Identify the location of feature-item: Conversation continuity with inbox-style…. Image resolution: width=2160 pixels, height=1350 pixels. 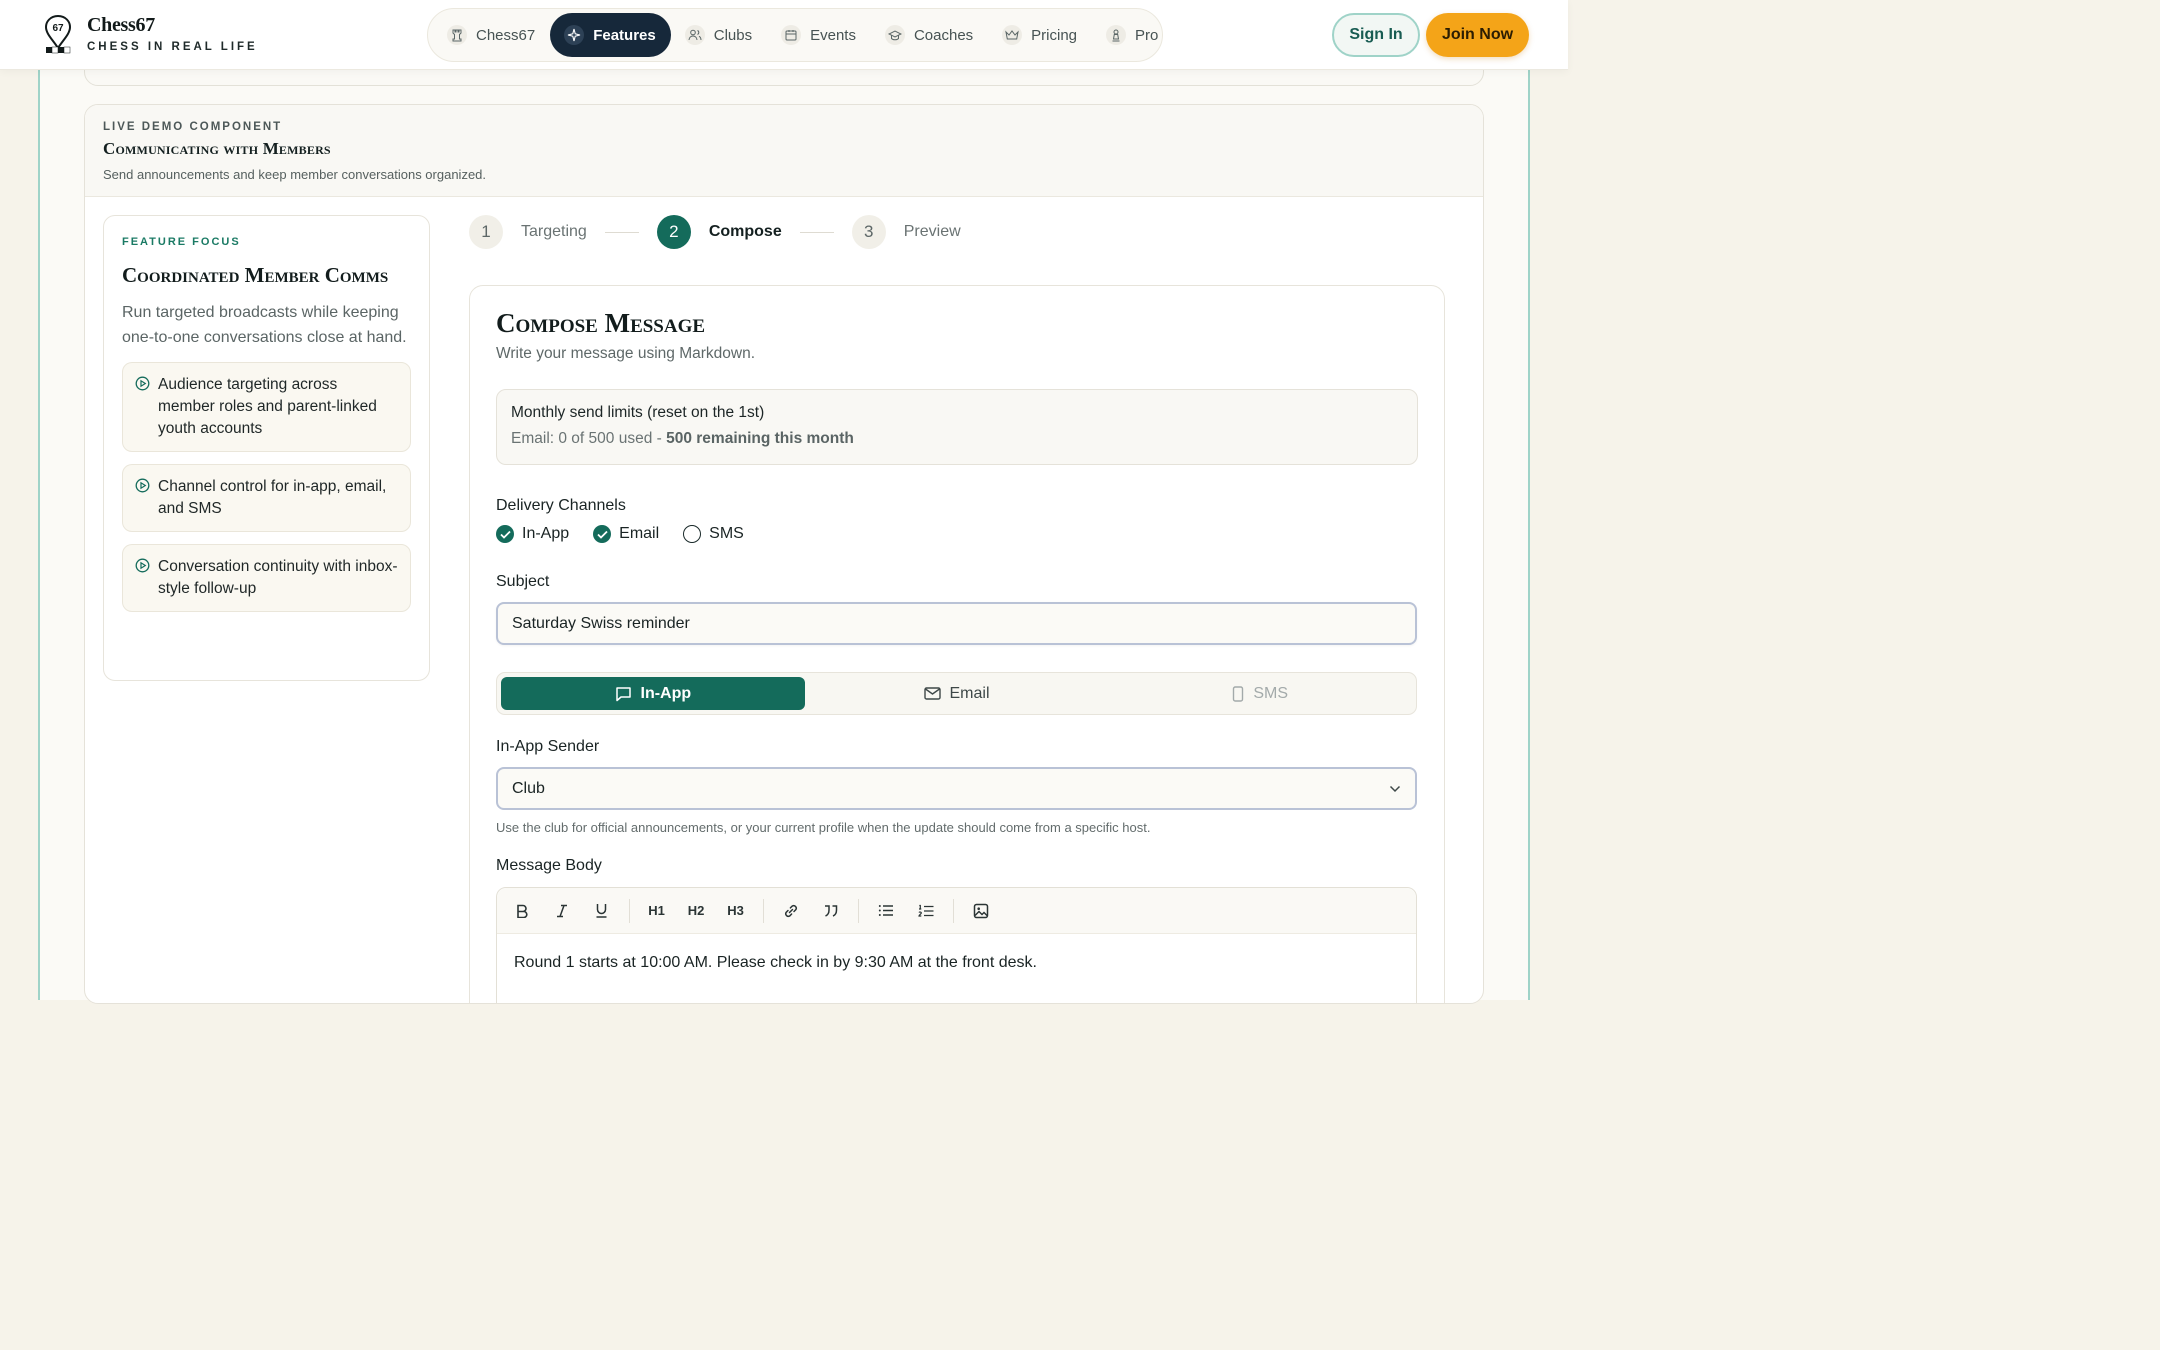
(266, 578).